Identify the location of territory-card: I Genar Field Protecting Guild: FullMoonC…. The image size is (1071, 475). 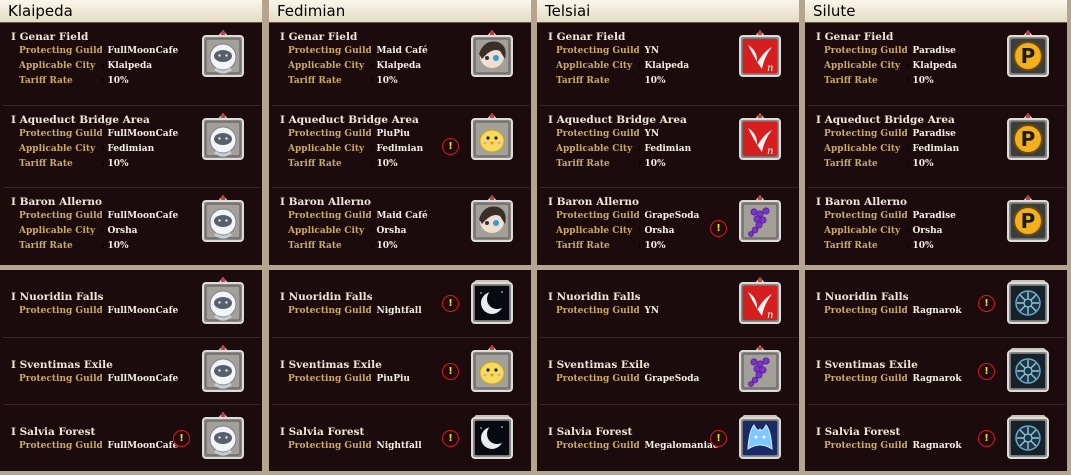
(132, 64).